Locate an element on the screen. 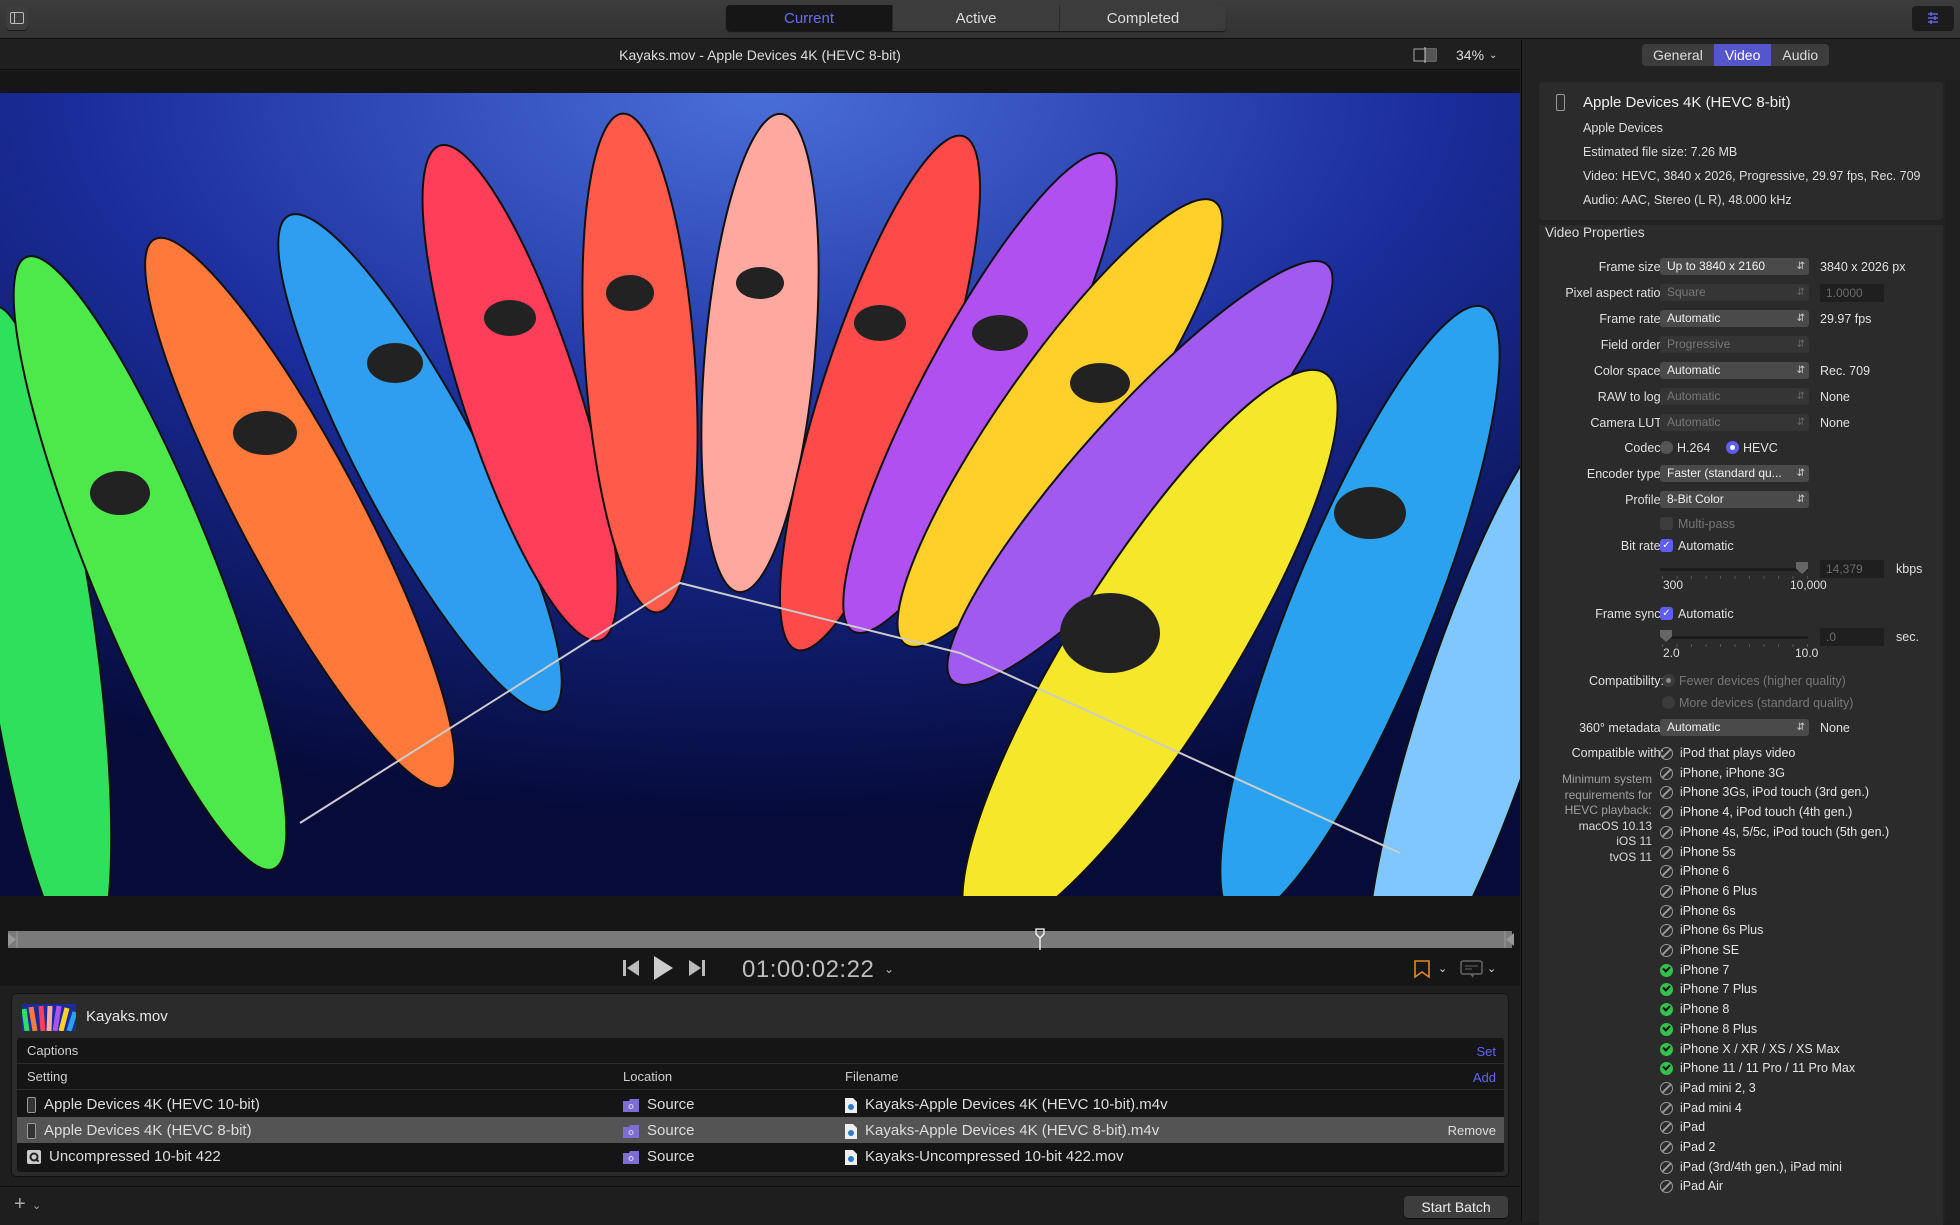  frame-sync-slider-row: .0 sec. is located at coordinates (1741, 638).